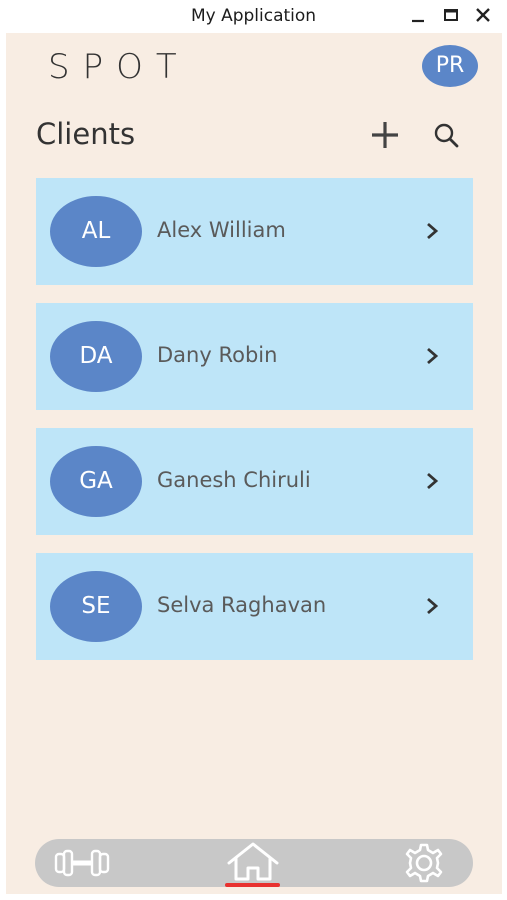  Describe the element at coordinates (483, 15) in the screenshot. I see `close-icon` at that location.